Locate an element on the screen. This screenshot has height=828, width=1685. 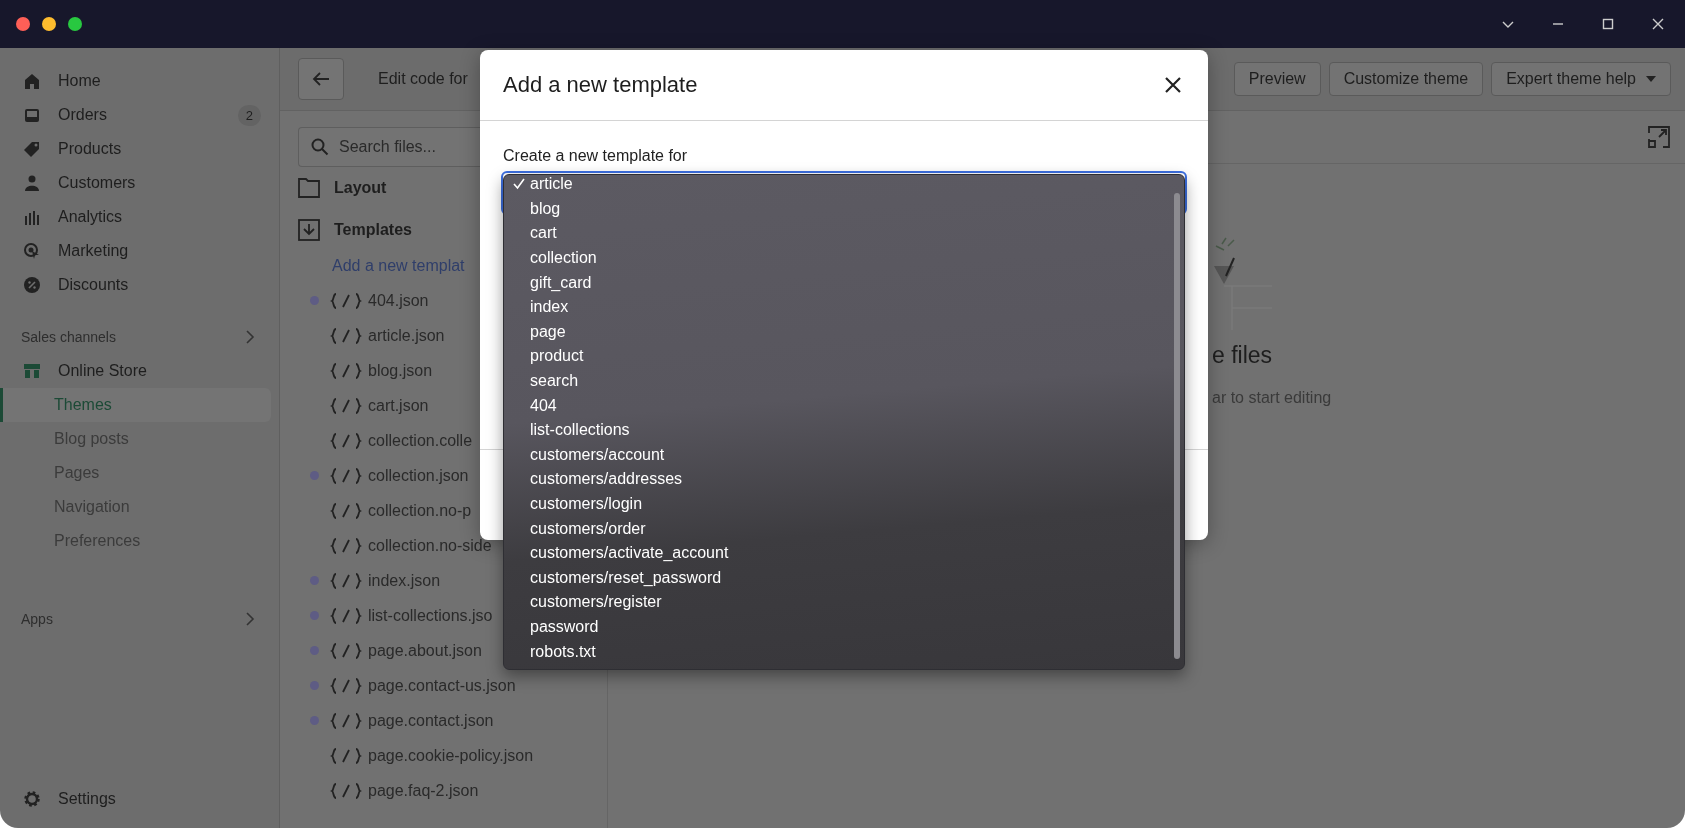
dialog-title: Add a new template is located at coordinates (600, 85).